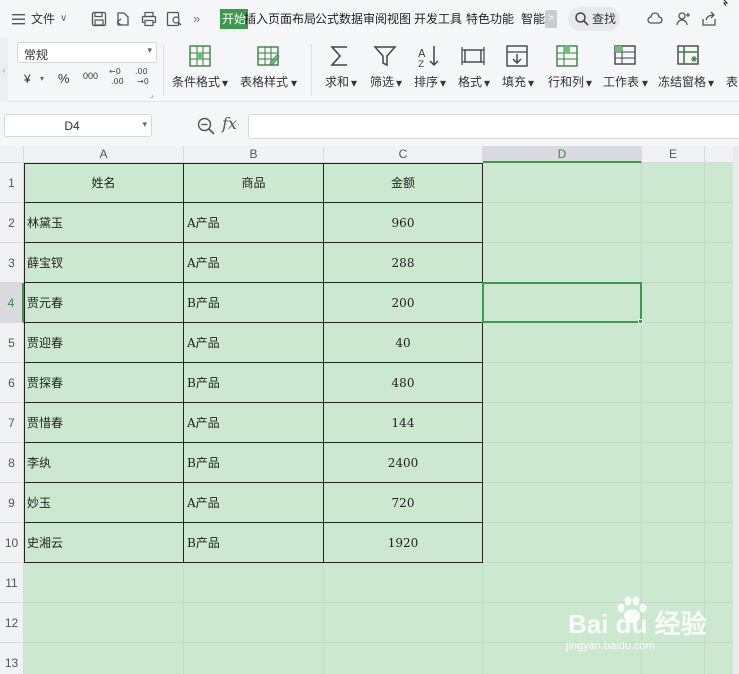 The height and width of the screenshot is (674, 739). I want to click on tab-smart: 智能, so click(533, 19).